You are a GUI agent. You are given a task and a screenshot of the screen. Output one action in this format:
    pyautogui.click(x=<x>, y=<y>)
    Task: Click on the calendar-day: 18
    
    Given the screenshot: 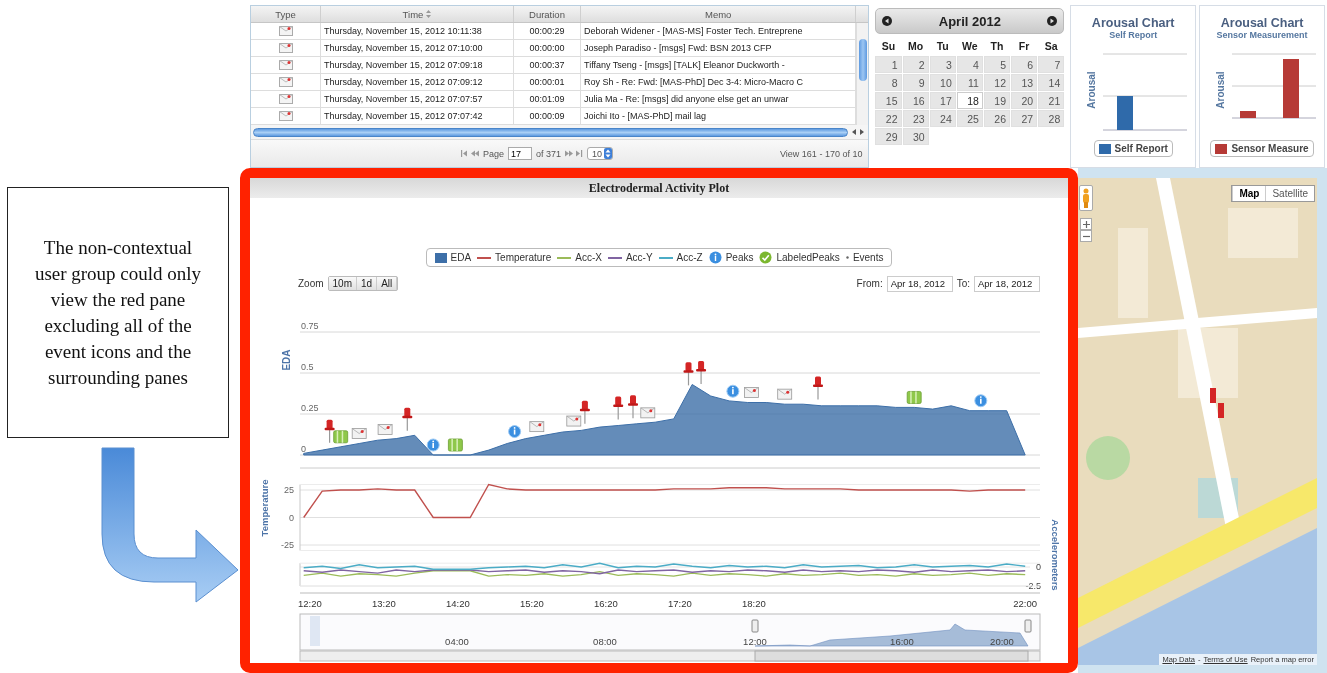 What is the action you would take?
    pyautogui.click(x=969, y=100)
    